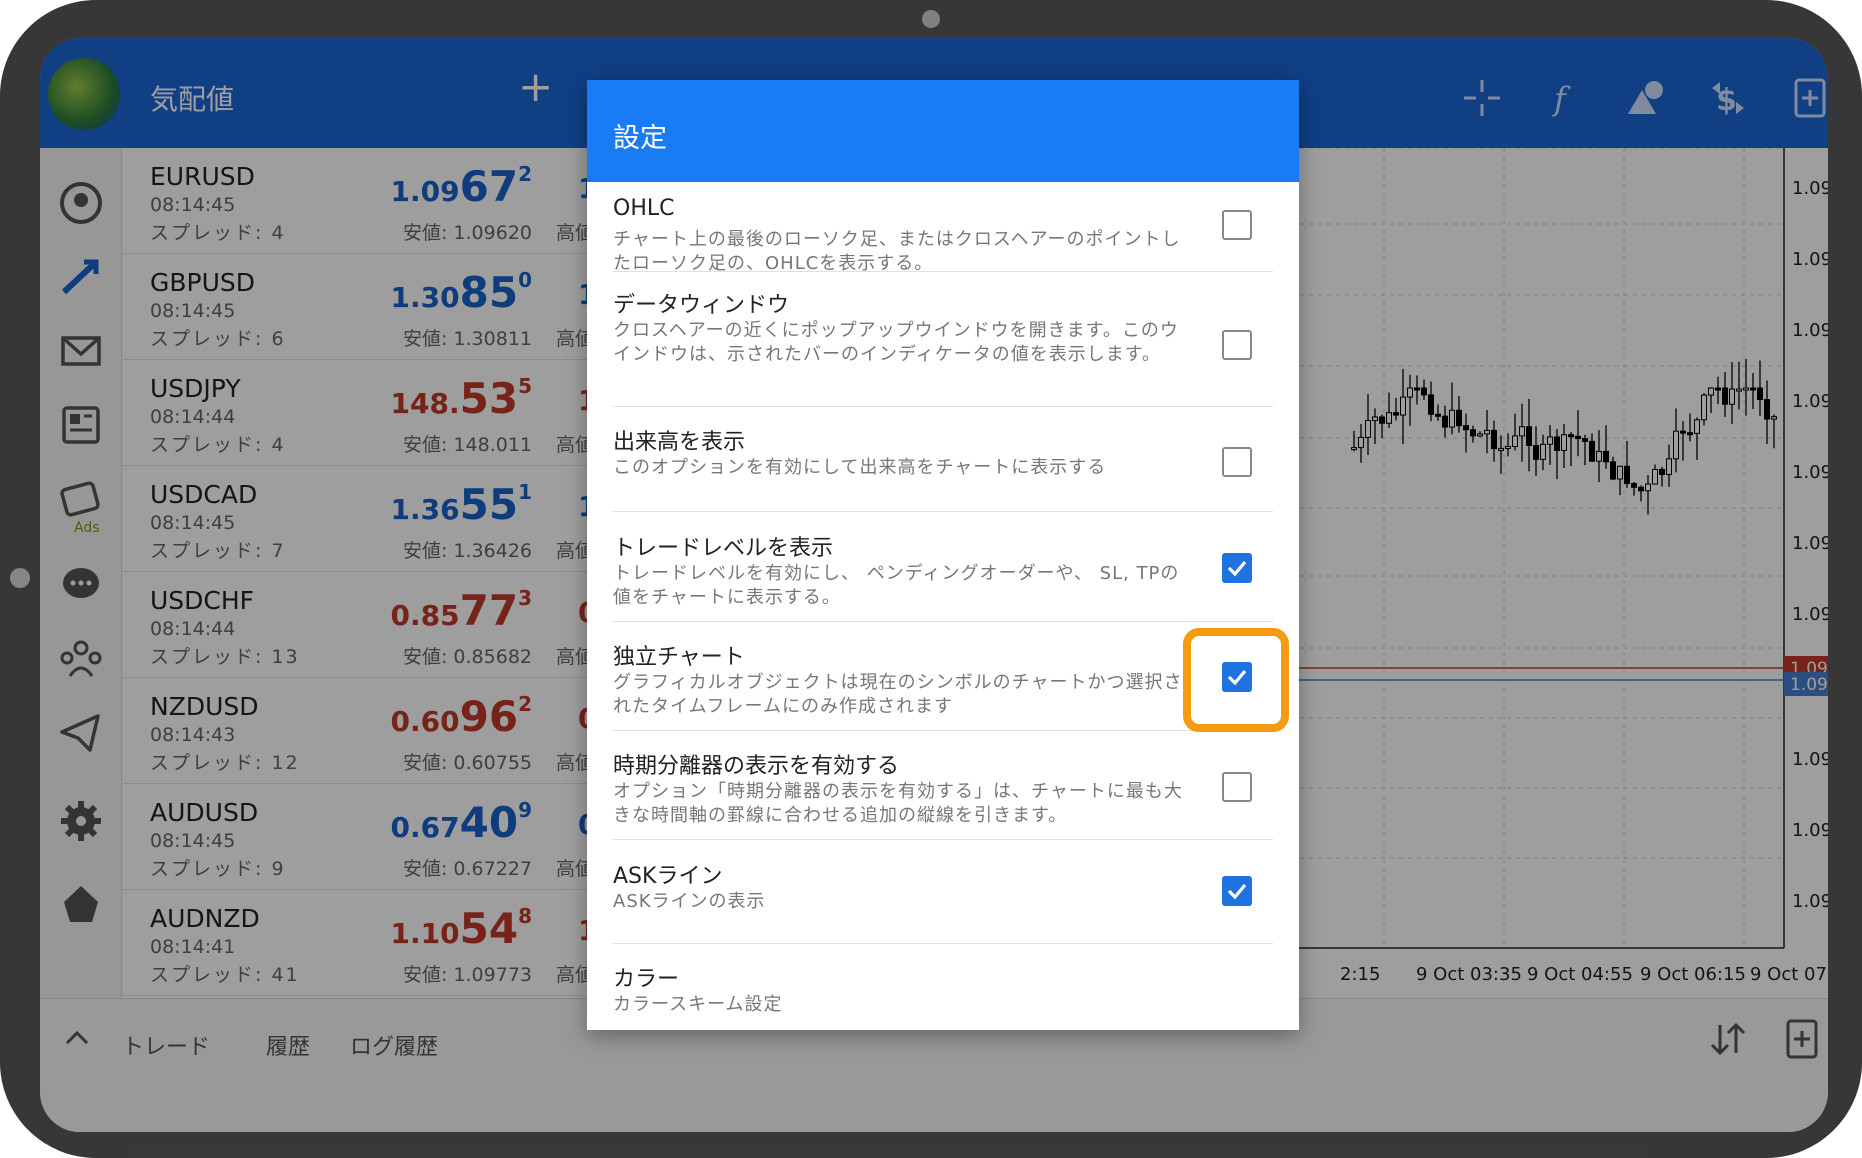 This screenshot has height=1158, width=1862. What do you see at coordinates (646, 979) in the screenshot?
I see `settings-item-title: カラー` at bounding box center [646, 979].